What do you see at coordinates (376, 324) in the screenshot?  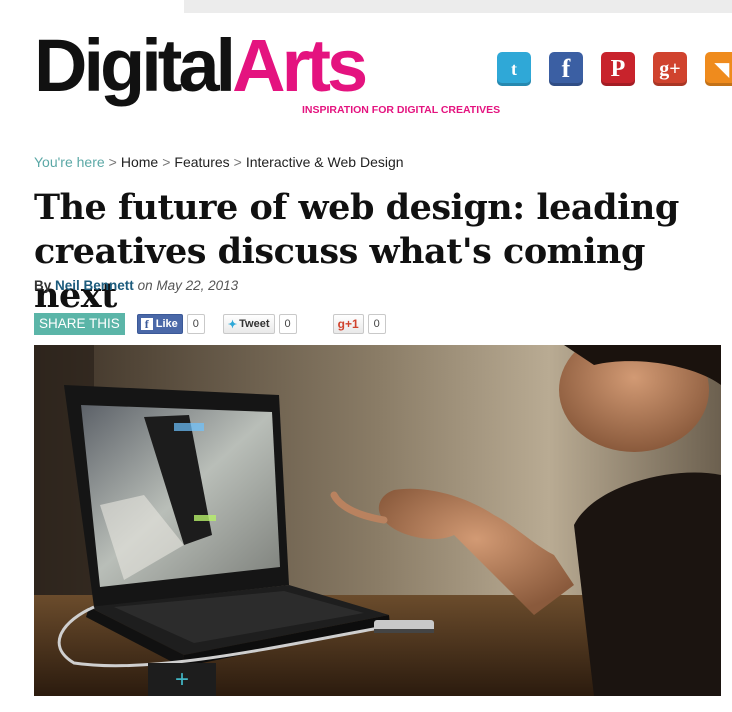 I see `gplus-count: 0` at bounding box center [376, 324].